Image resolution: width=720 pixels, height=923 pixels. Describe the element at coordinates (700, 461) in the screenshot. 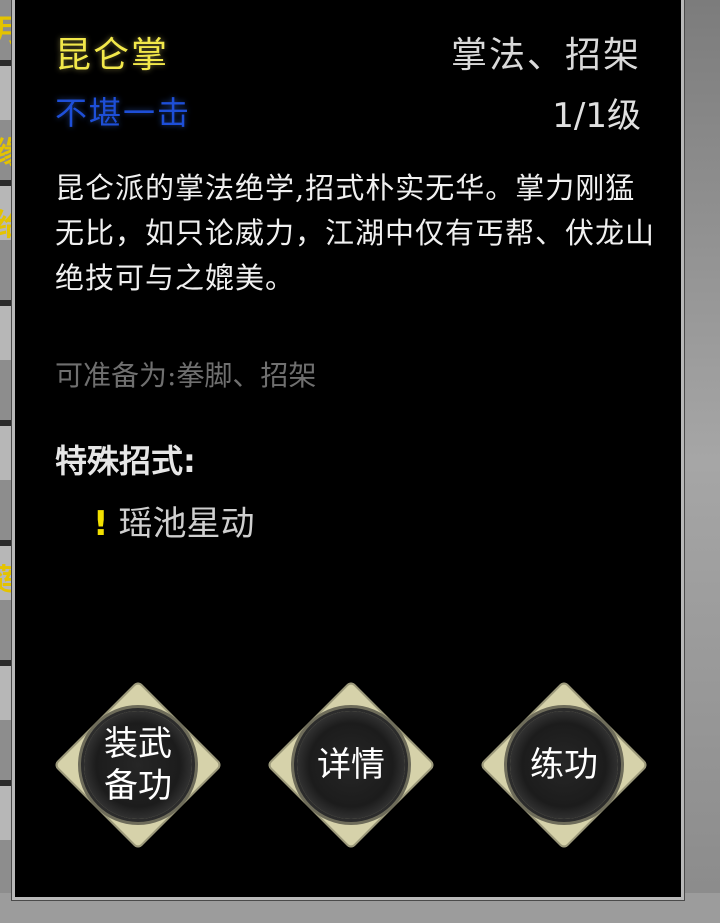

I see `background-right-strip` at that location.